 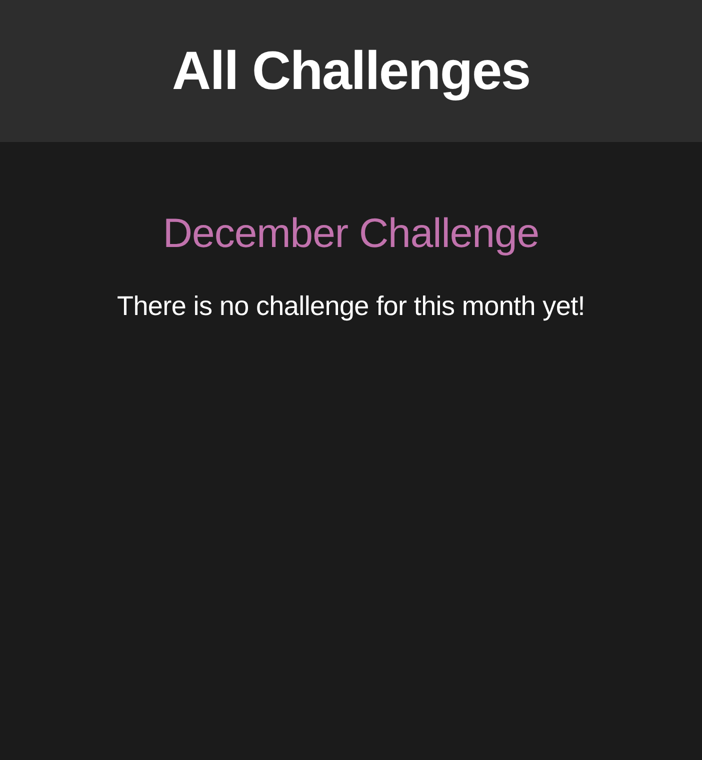 What do you see at coordinates (351, 233) in the screenshot?
I see `challenge-title: December Challenge` at bounding box center [351, 233].